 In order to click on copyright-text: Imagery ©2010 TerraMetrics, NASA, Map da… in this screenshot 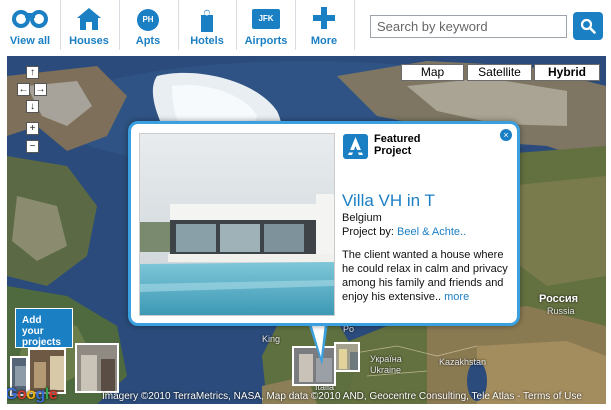, I will do `click(342, 396)`.